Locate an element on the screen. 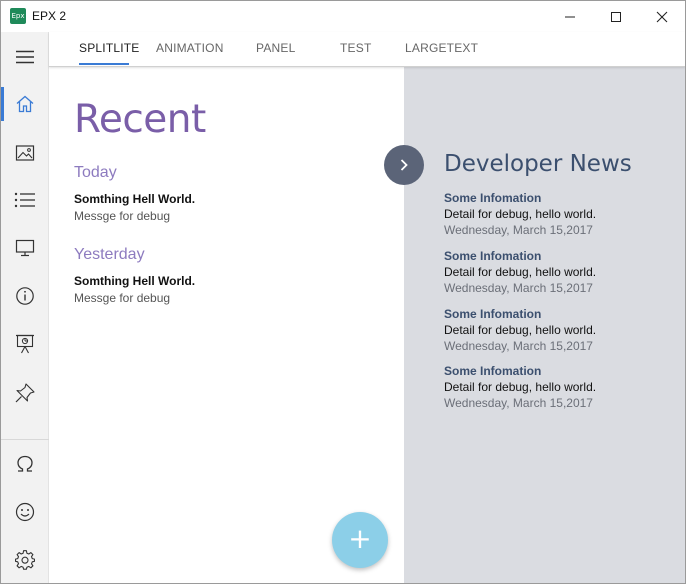 The width and height of the screenshot is (686, 584). gear-icon is located at coordinates (25, 560).